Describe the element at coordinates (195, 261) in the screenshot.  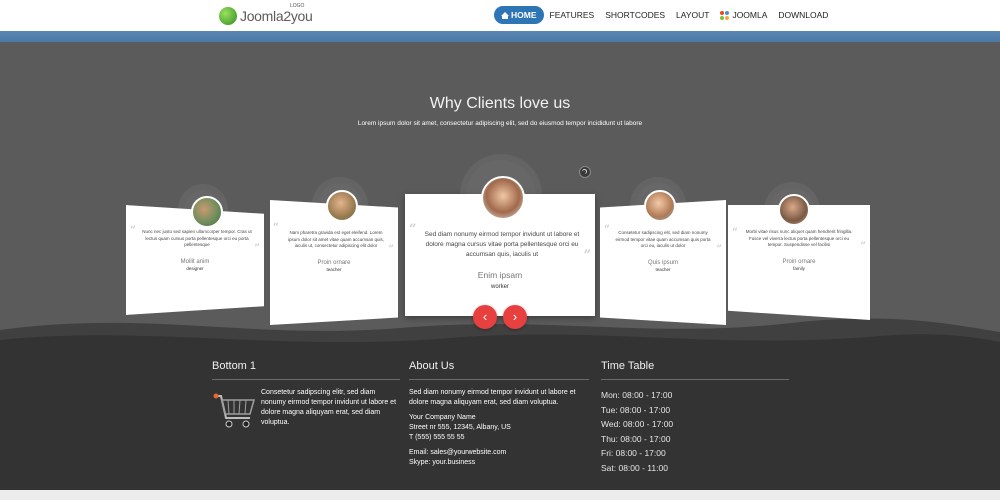
I see `testimonial-name: Mollit anim` at that location.